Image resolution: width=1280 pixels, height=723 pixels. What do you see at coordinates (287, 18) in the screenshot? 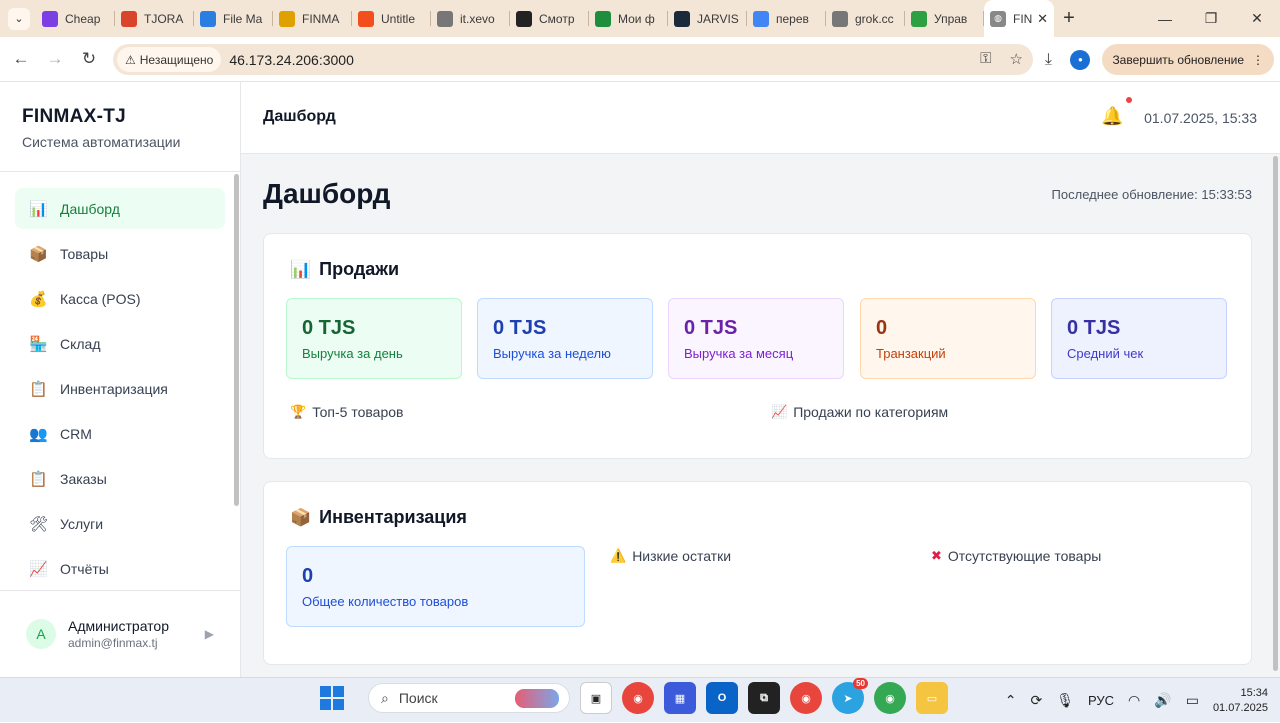
I see `finmax-icon` at bounding box center [287, 18].